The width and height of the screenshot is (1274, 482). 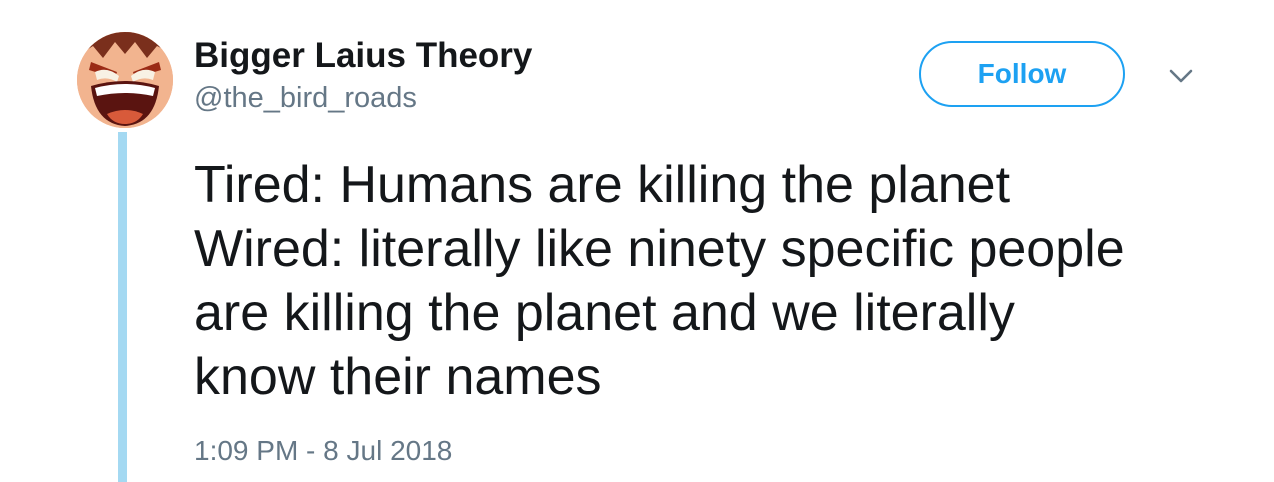 What do you see at coordinates (323, 451) in the screenshot?
I see `tweet-timestamp: 1:09 PM - 8 Jul 2018` at bounding box center [323, 451].